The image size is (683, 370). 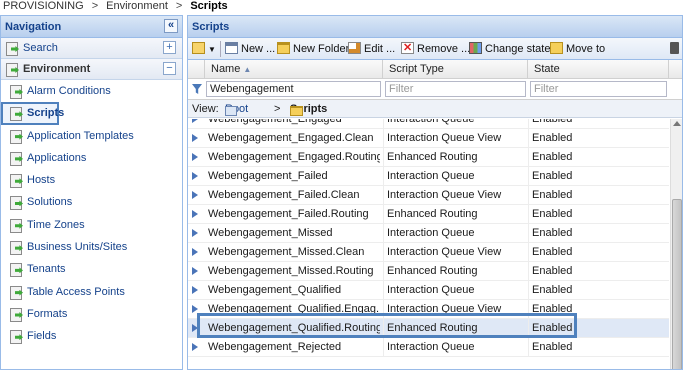 I want to click on expand-search-button: +, so click(x=169, y=47).